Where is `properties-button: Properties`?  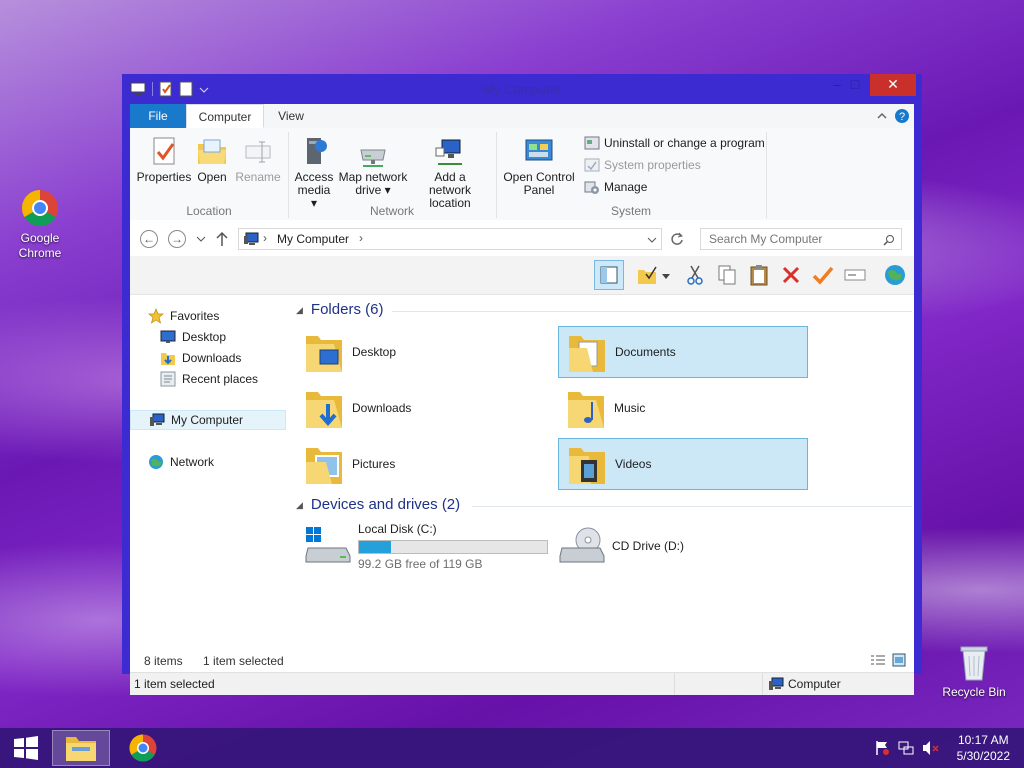
properties-button: Properties is located at coordinates (164, 160).